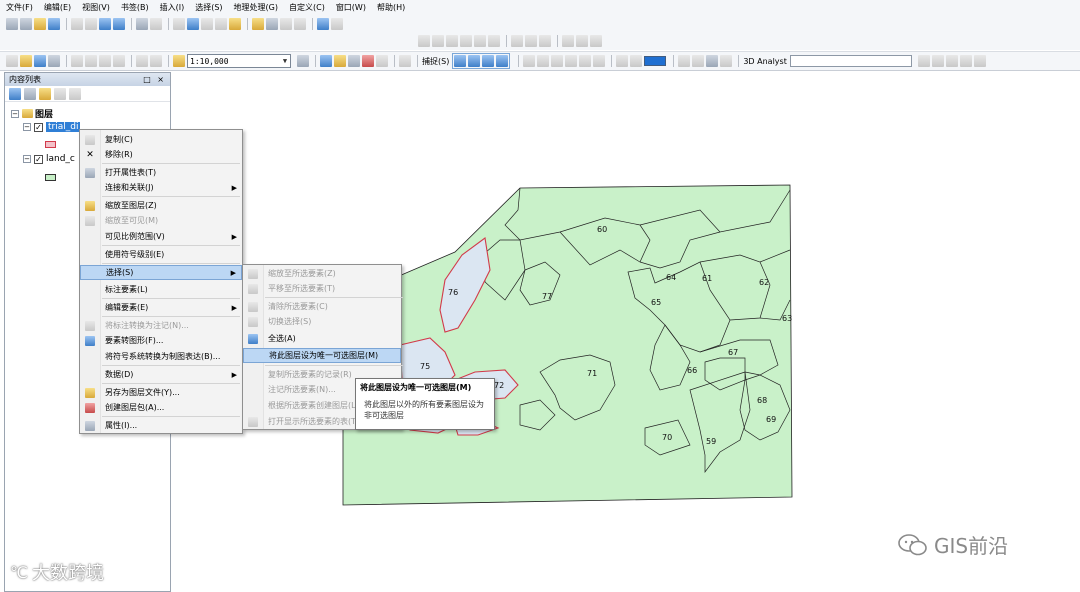 This screenshot has height=592, width=1080. What do you see at coordinates (208, 7) in the screenshot?
I see `menu-selection: 选择(S)` at bounding box center [208, 7].